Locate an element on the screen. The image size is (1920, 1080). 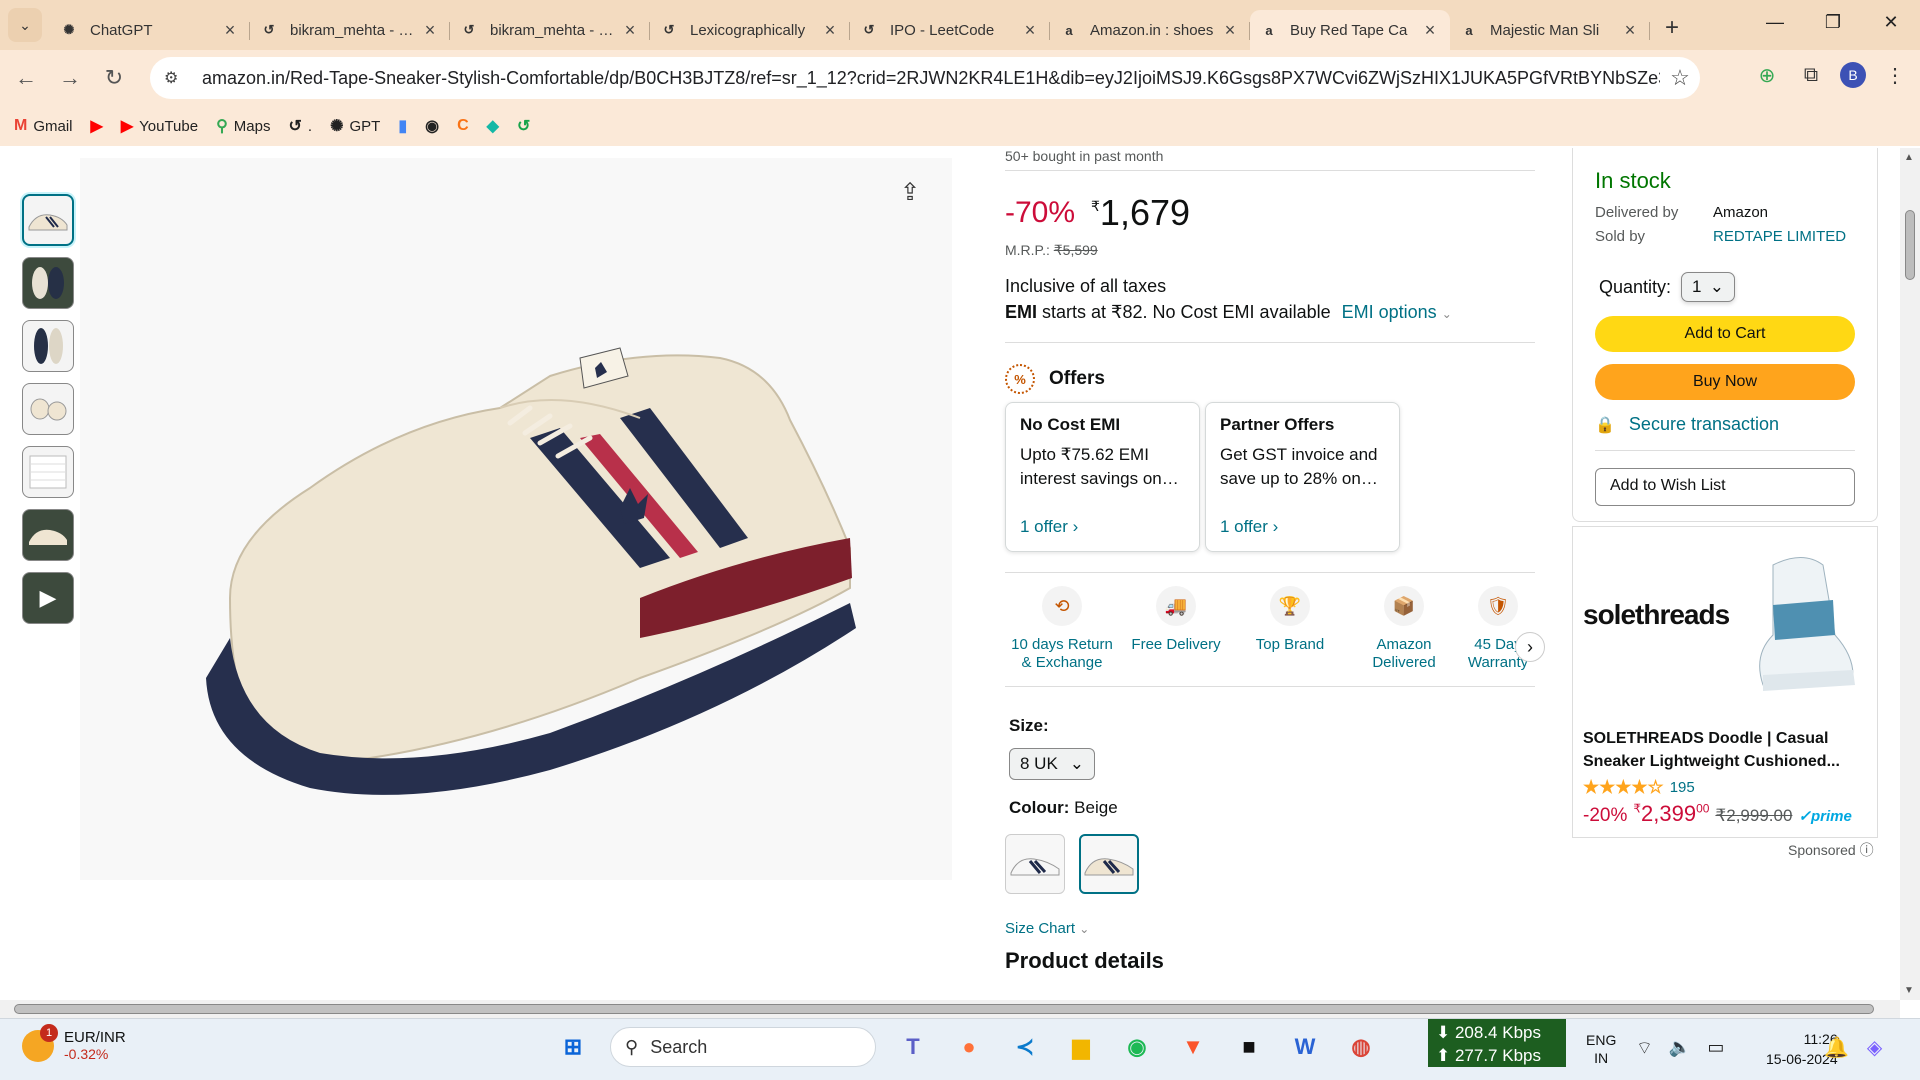
menu-kebab-icon: ⋮ is located at coordinates (1895, 75).